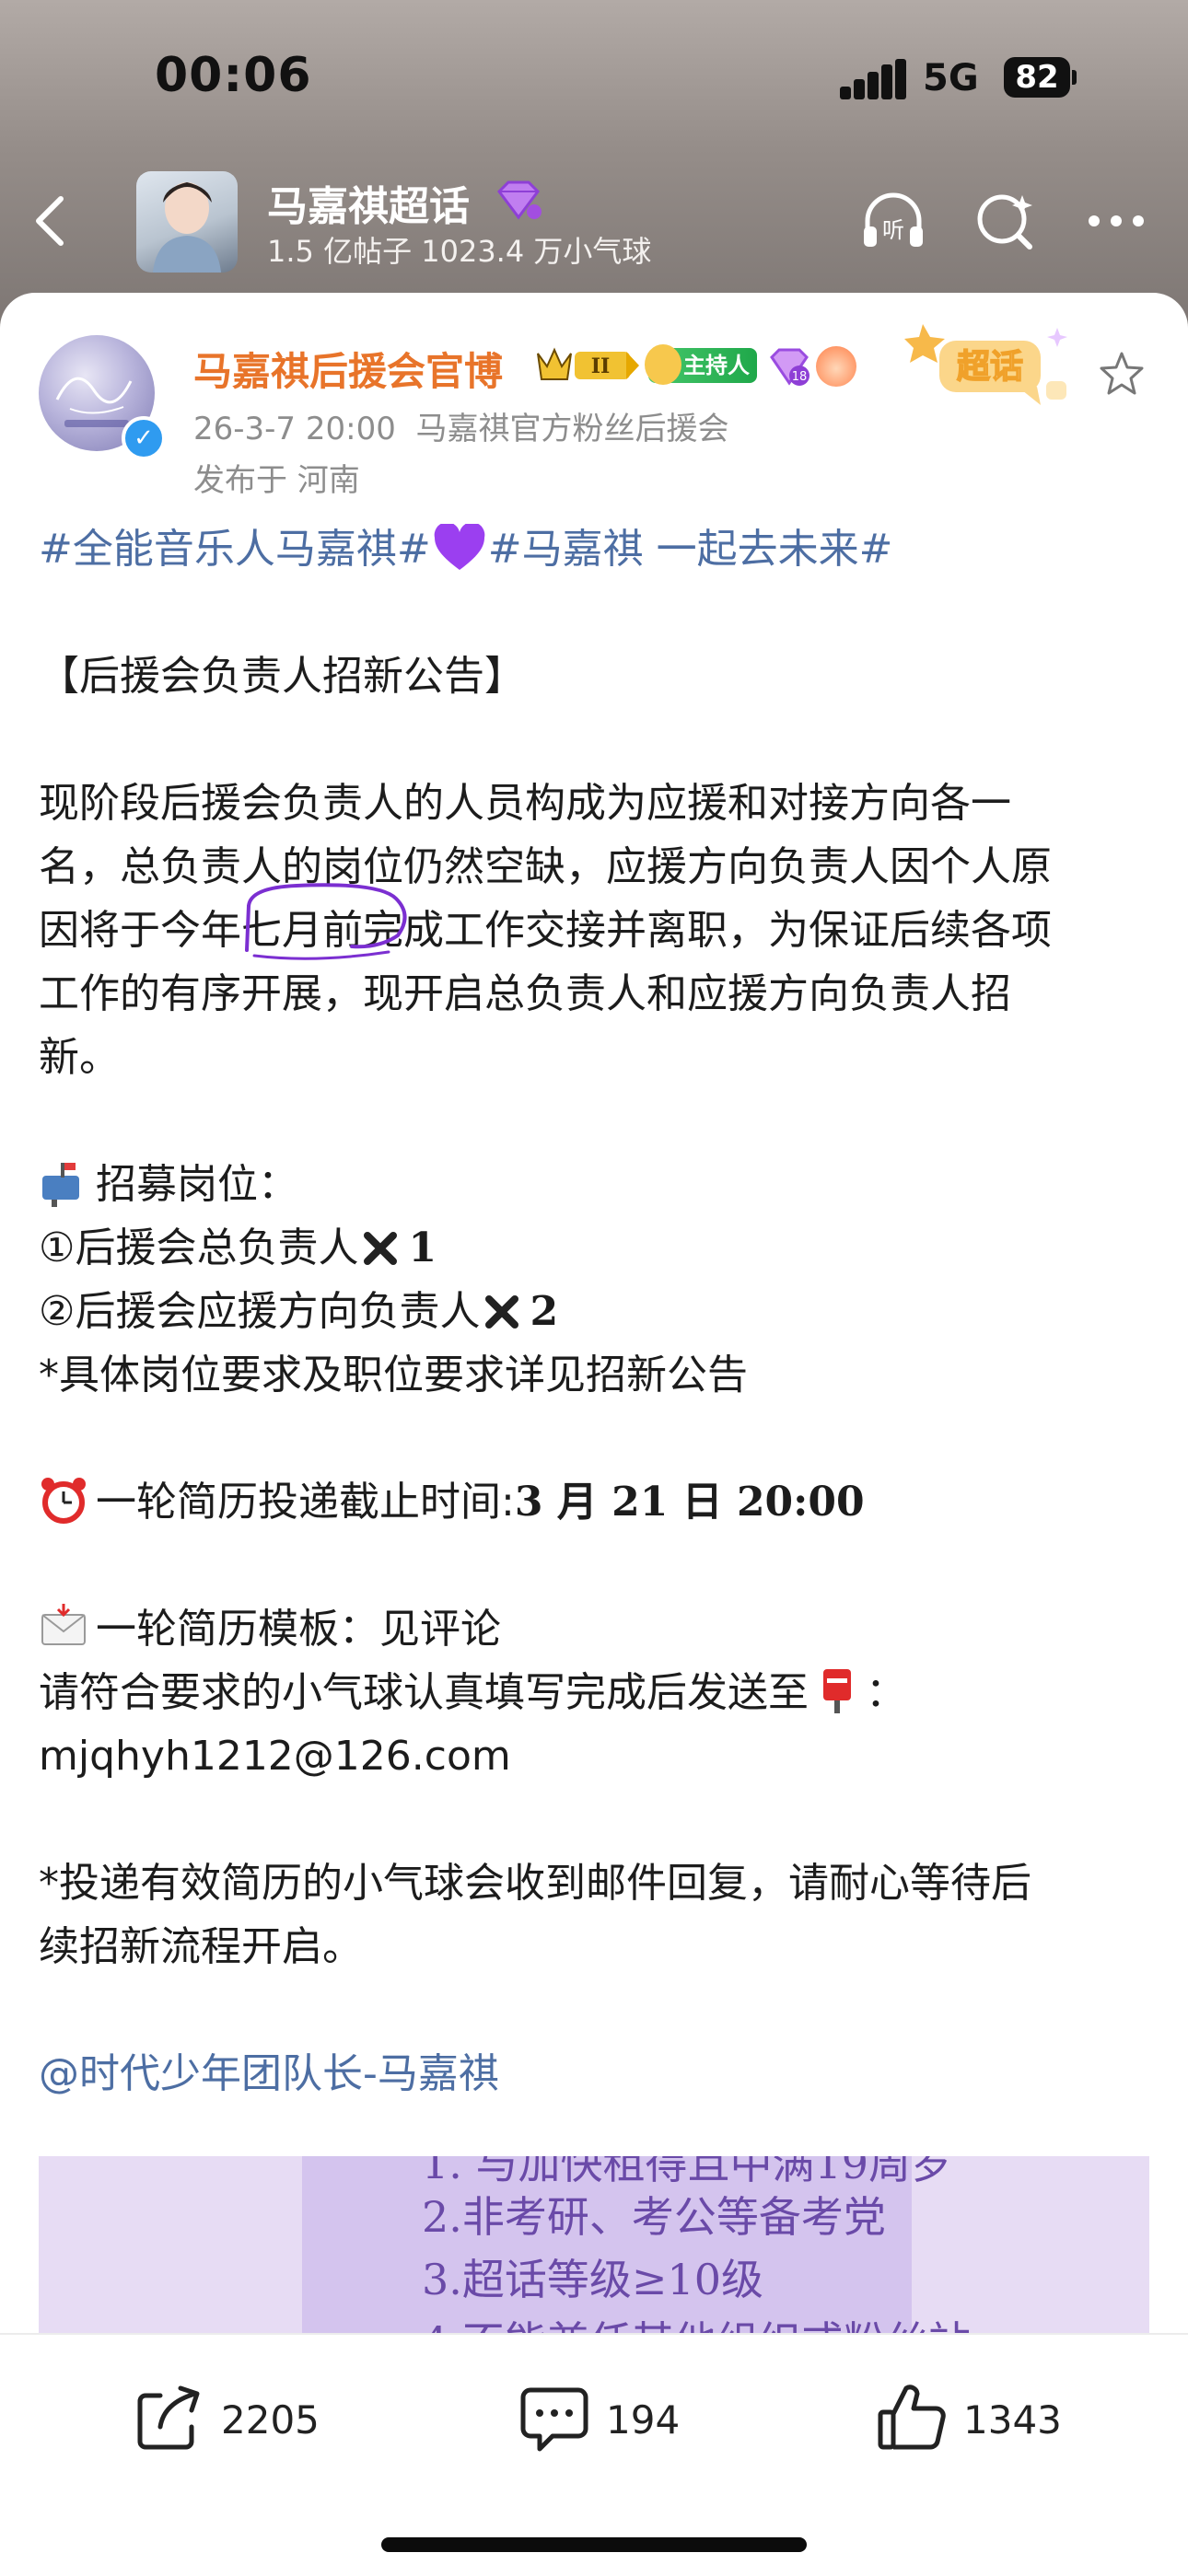 The height and width of the screenshot is (2576, 1188). I want to click on level-gem-icon: 18, so click(789, 367).